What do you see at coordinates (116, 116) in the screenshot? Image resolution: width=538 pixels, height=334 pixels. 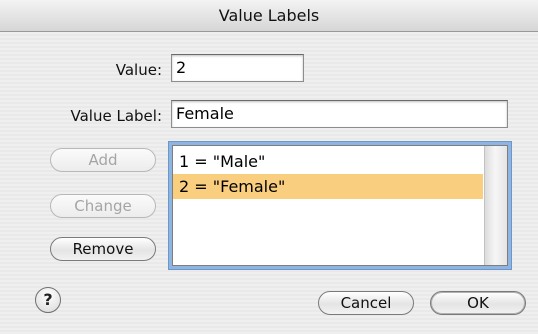 I see `value-label-label: Value Label:` at bounding box center [116, 116].